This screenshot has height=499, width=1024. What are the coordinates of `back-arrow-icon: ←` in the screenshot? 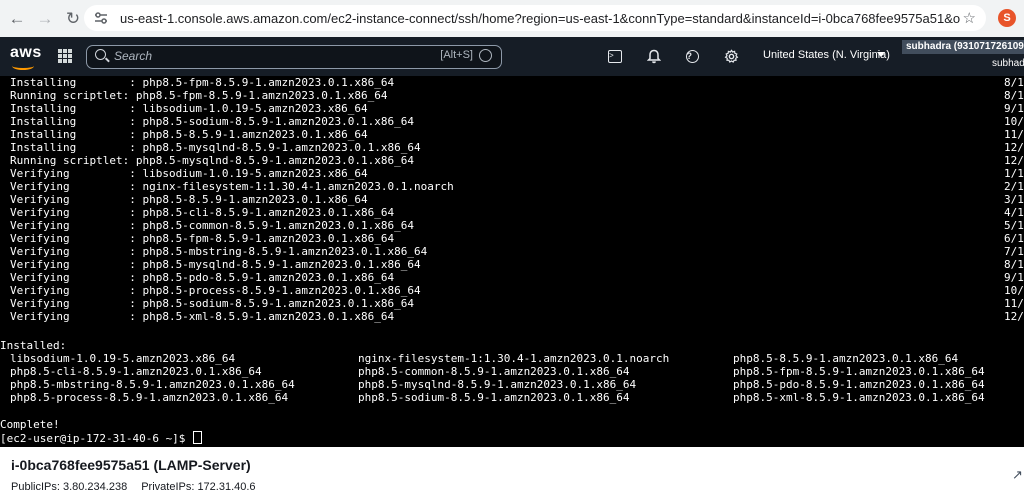 It's located at (17, 19).